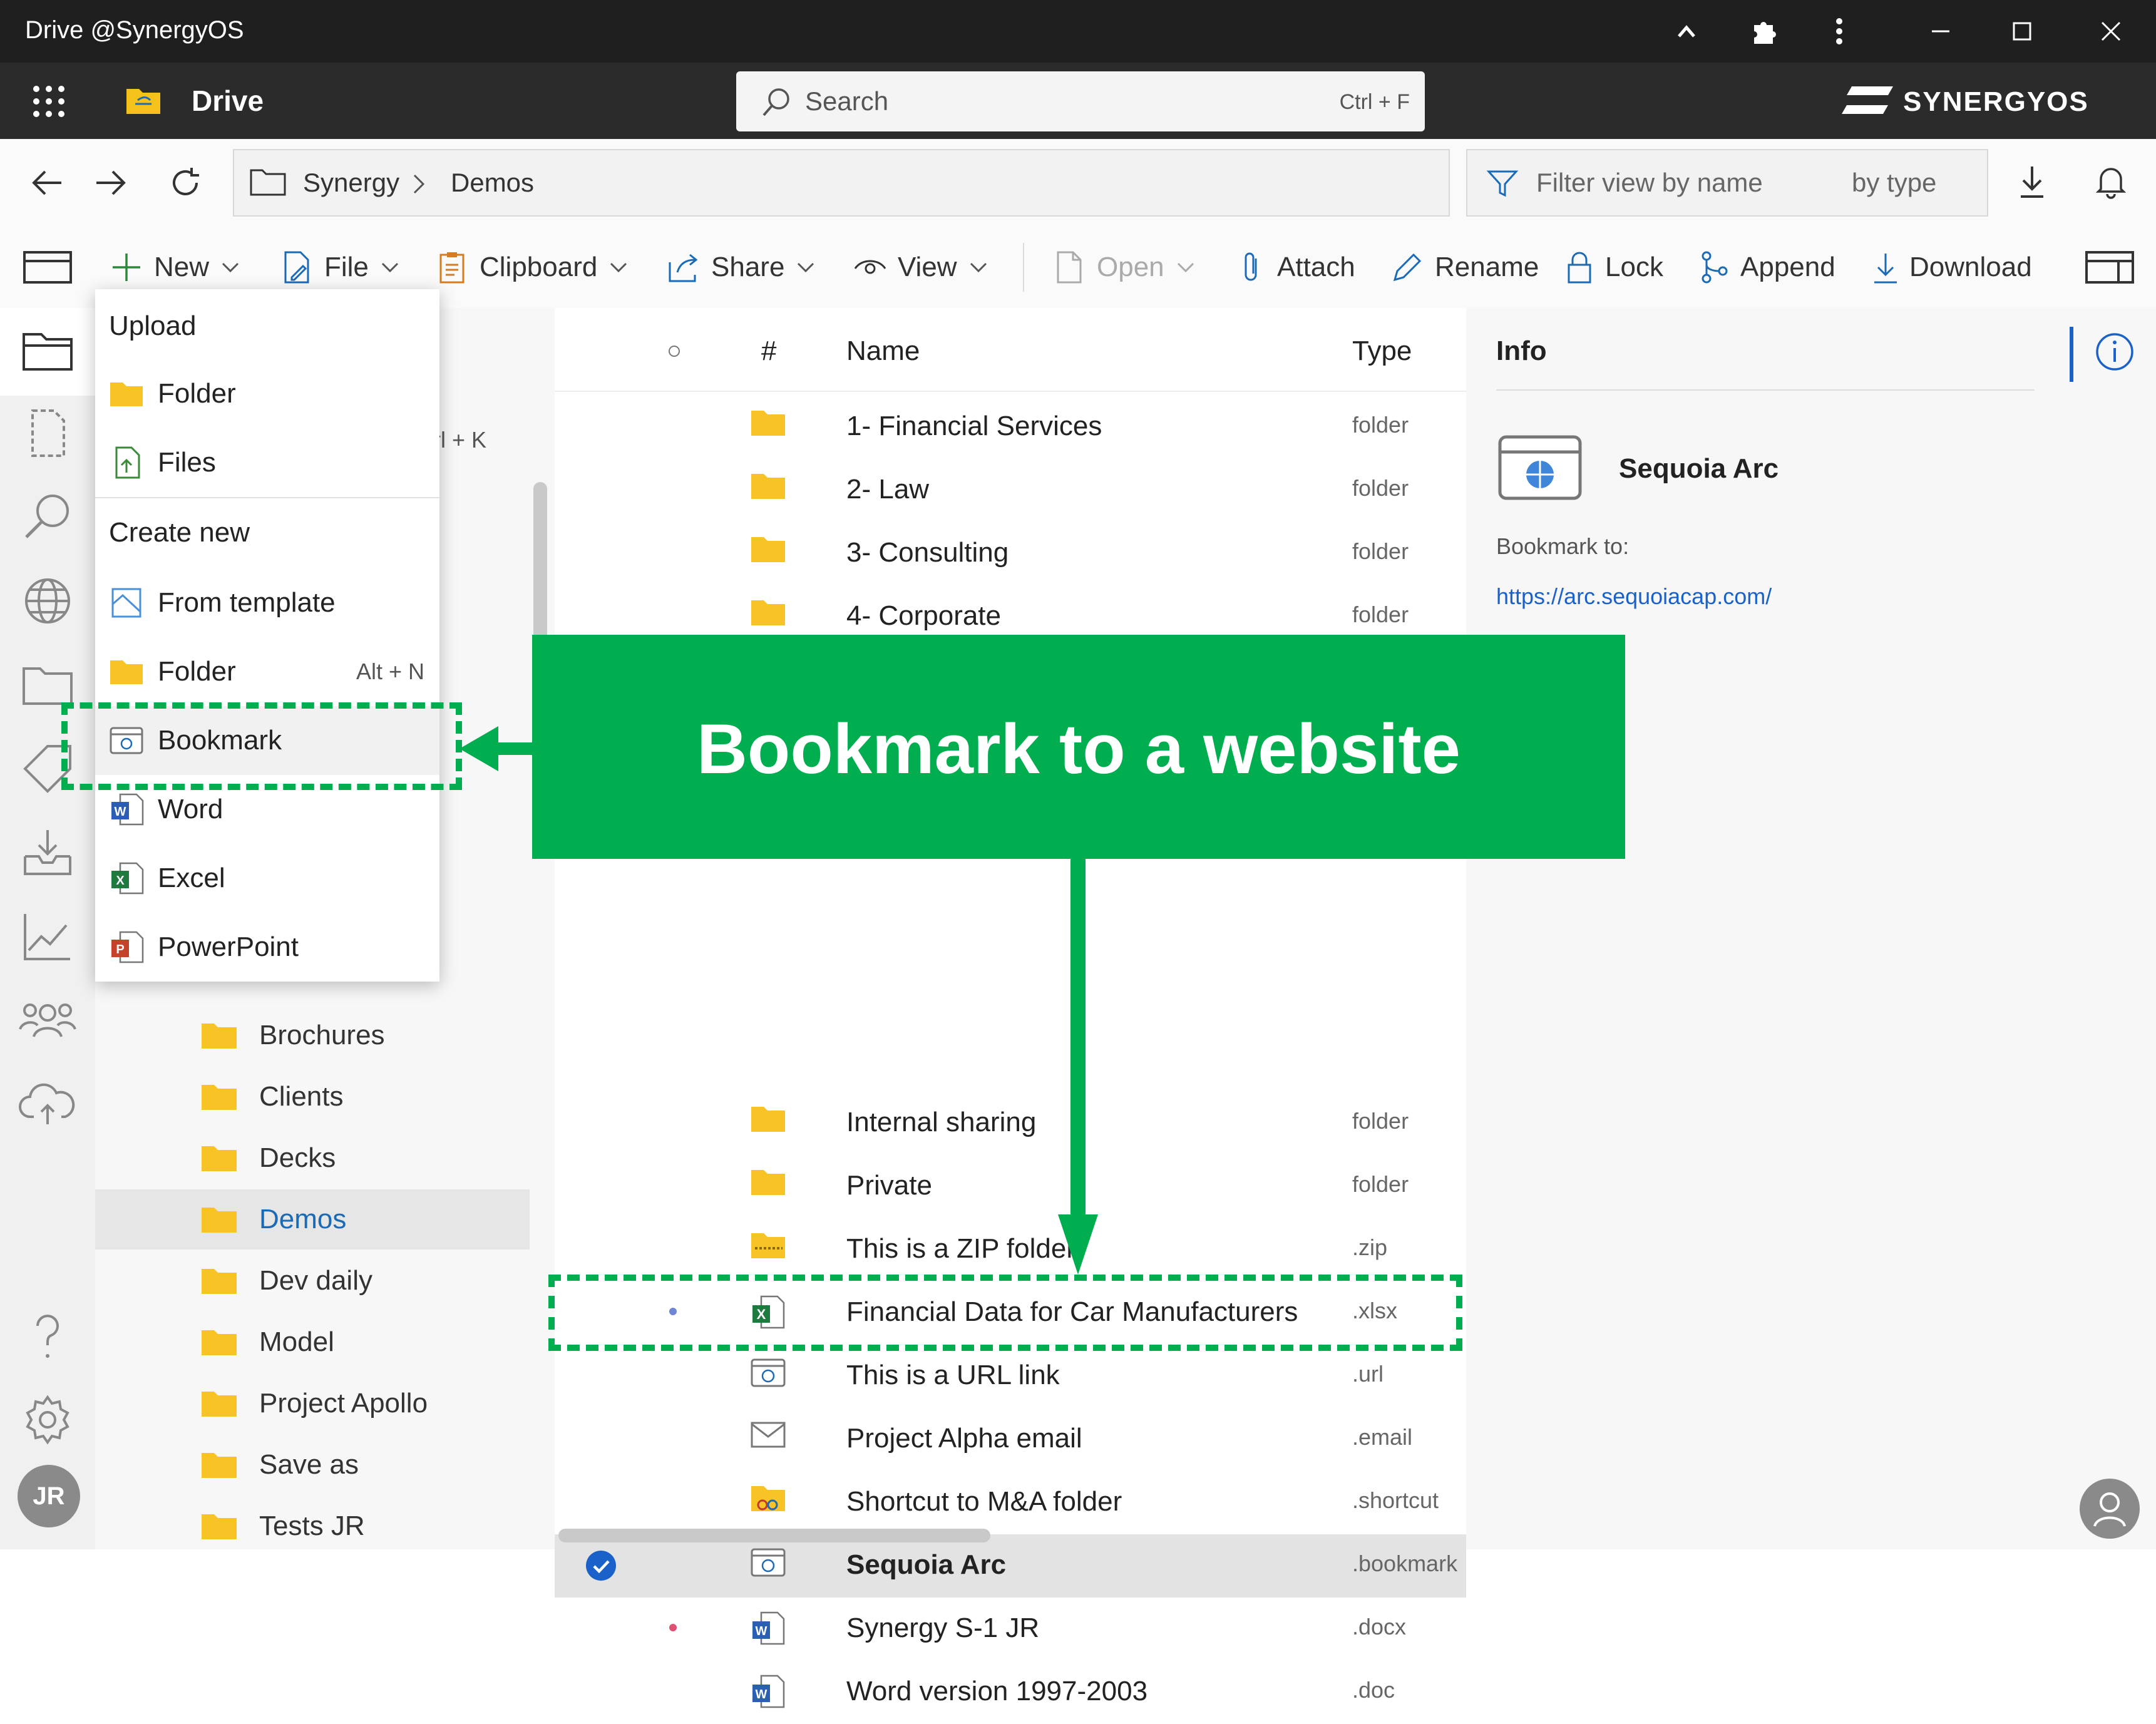 The height and width of the screenshot is (1724, 2156). I want to click on annotation-highlight-bookmark-row, so click(1005, 1313).